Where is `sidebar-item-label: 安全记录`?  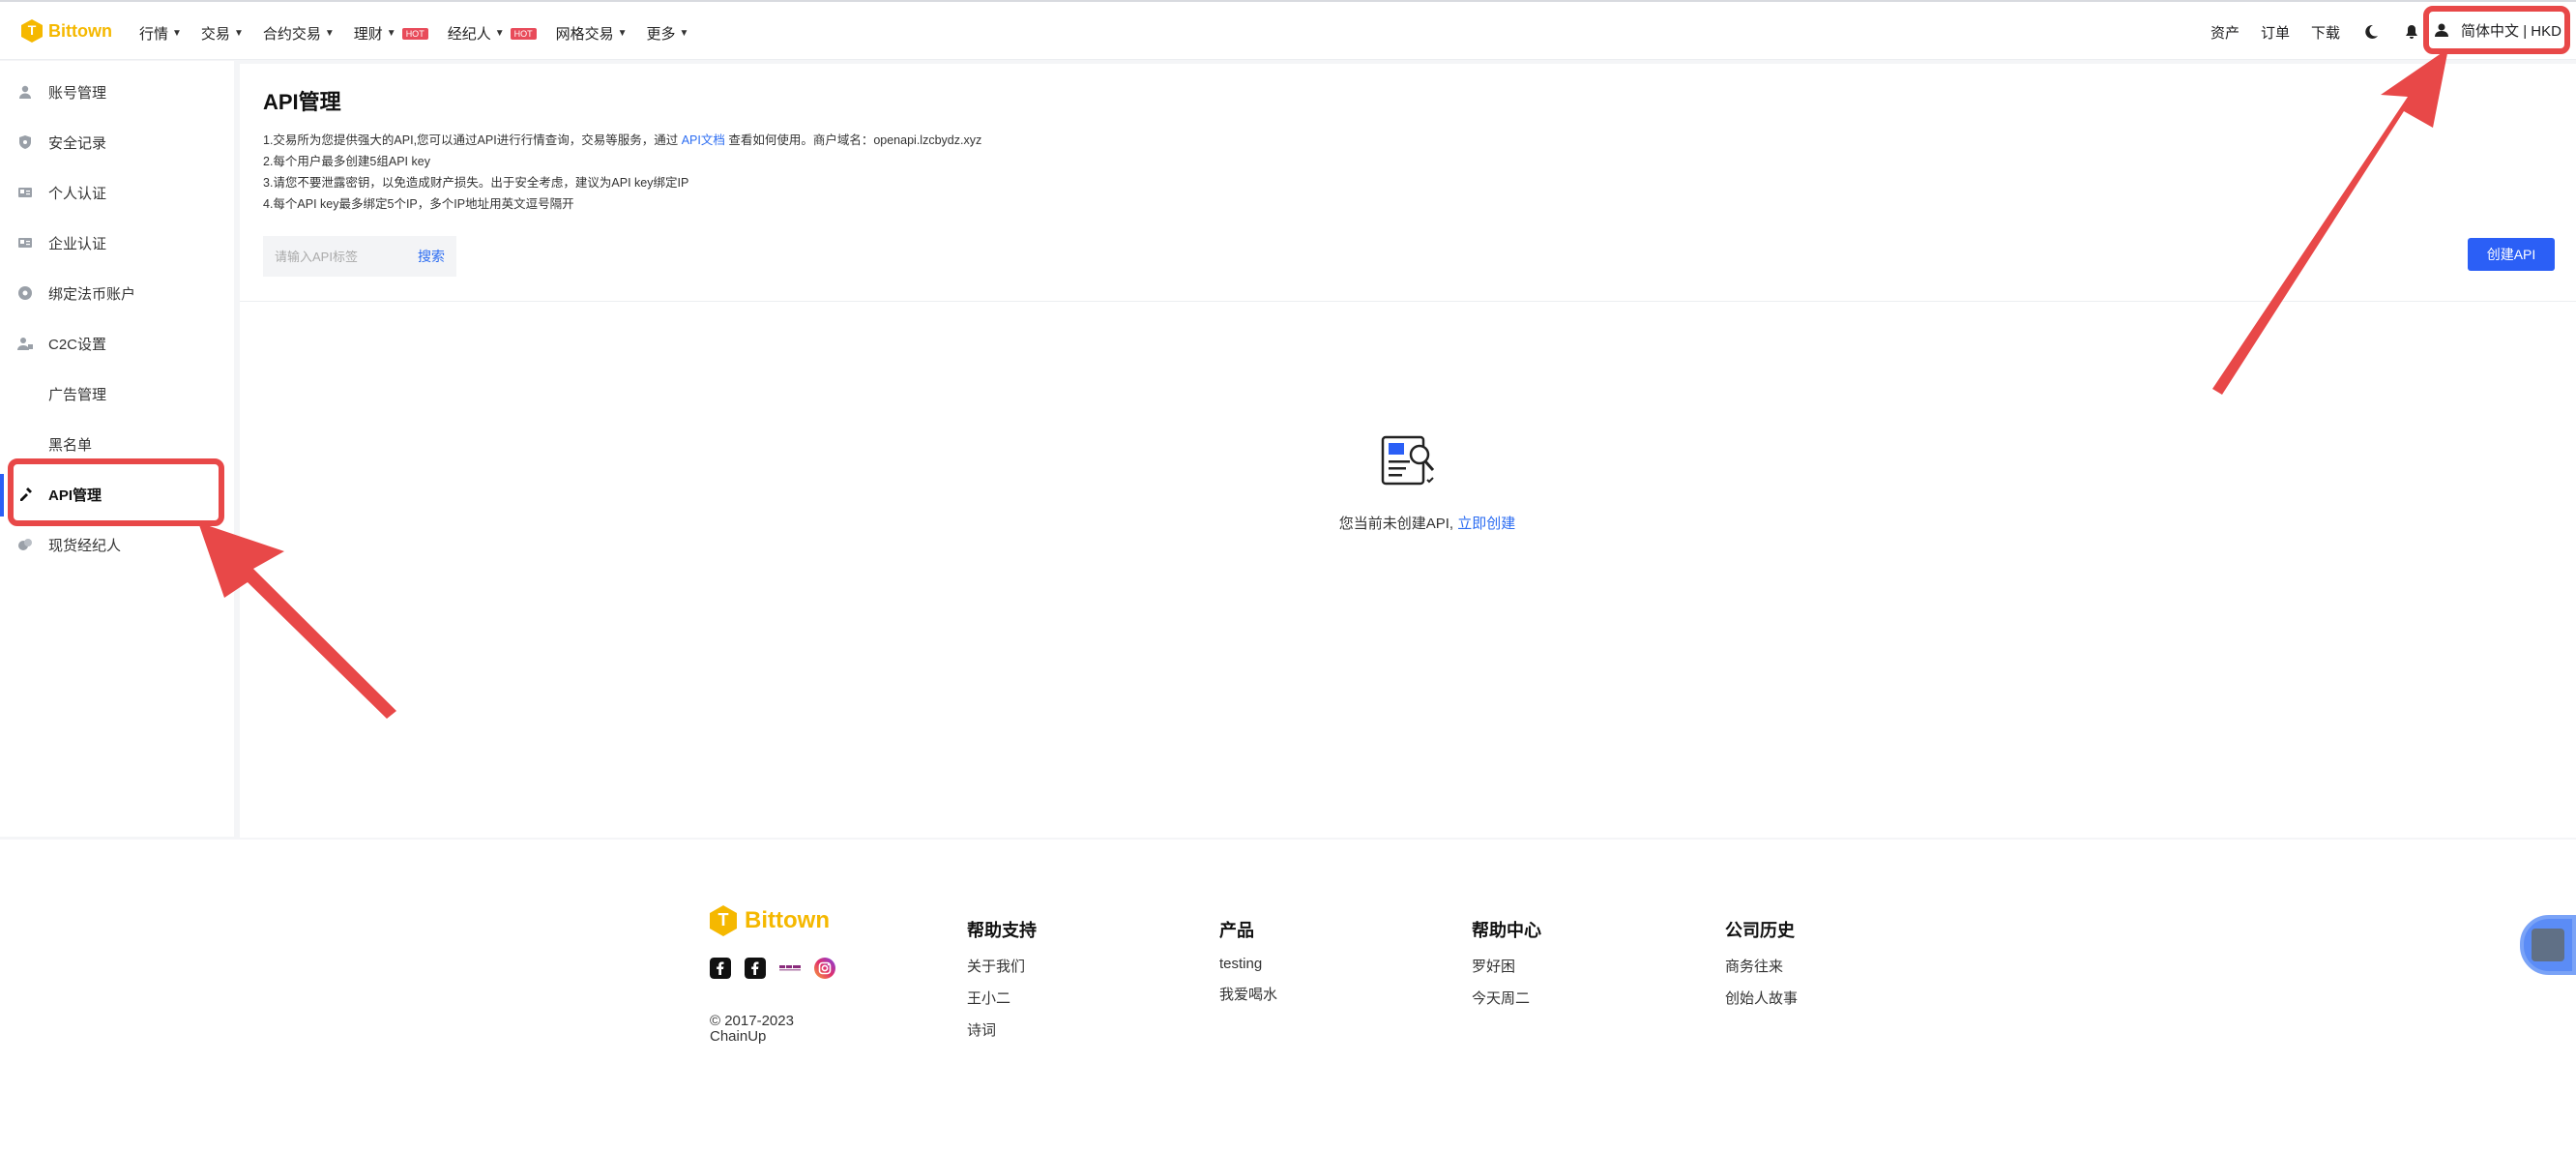
sidebar-item-label: 安全记录 is located at coordinates (77, 143).